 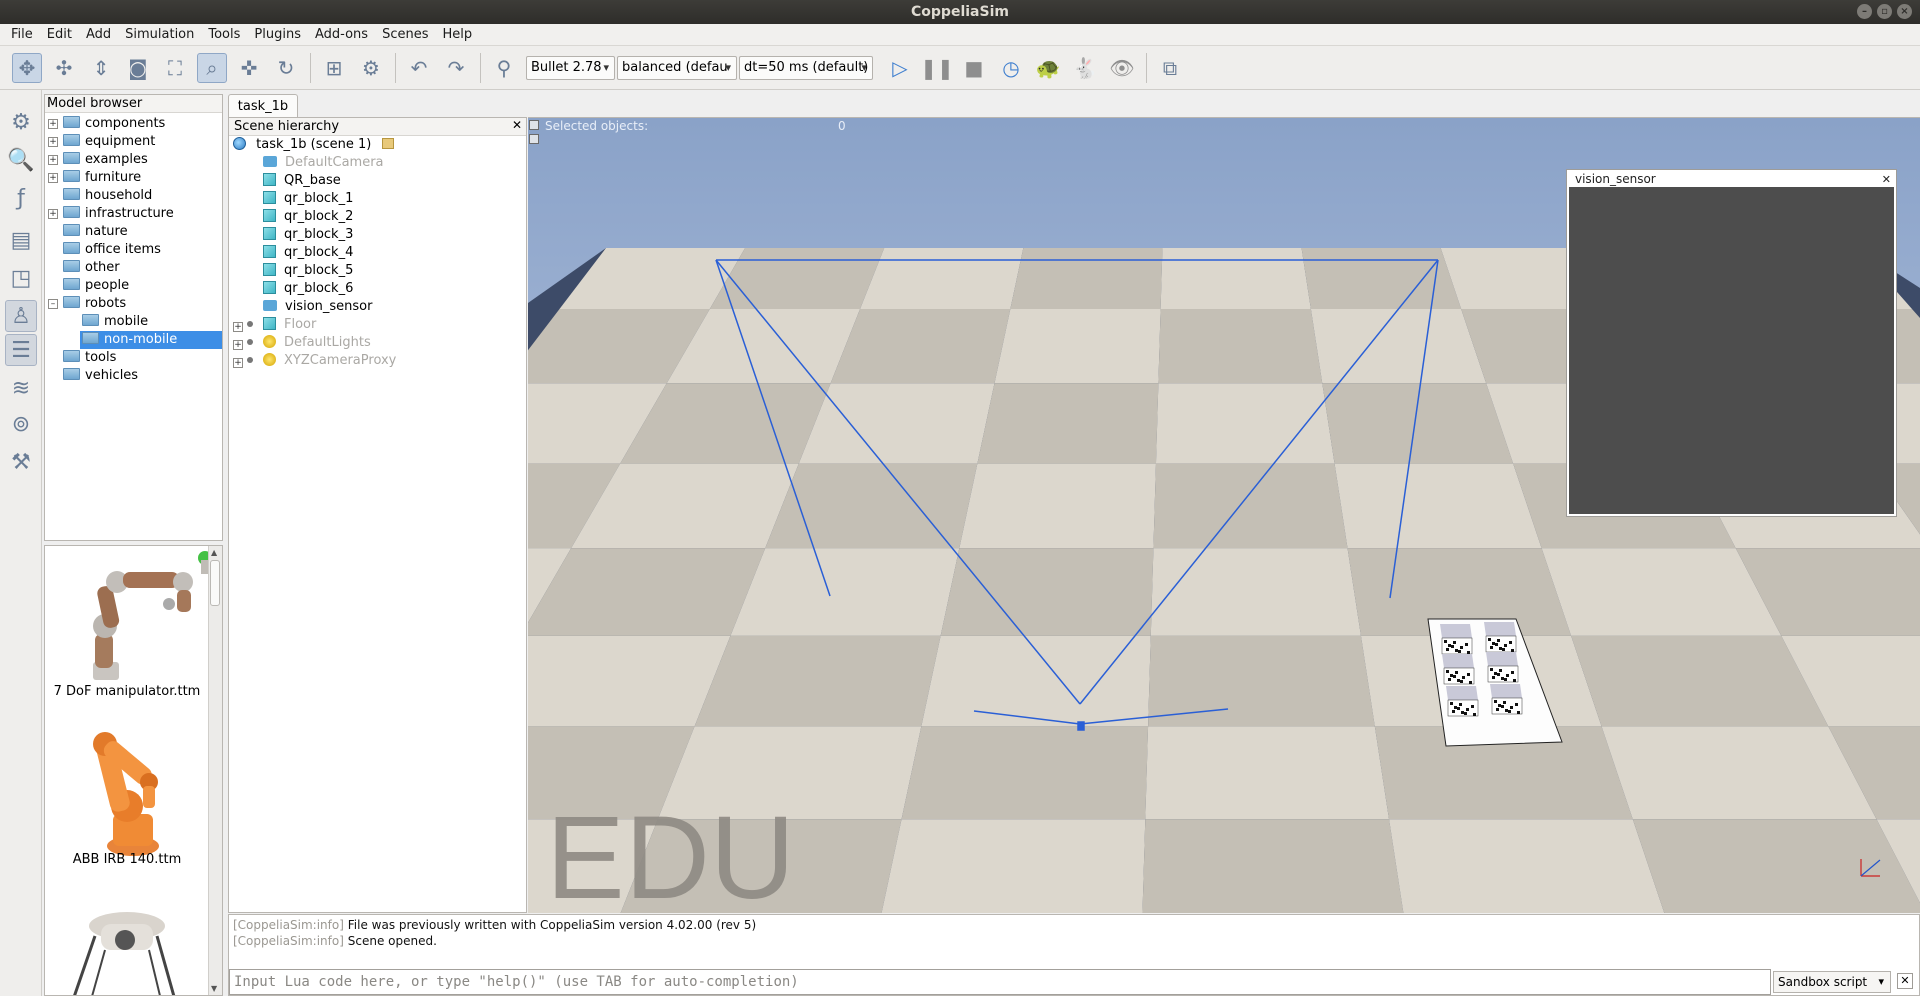 I want to click on speed-up-icon: 🐇, so click(x=1085, y=68).